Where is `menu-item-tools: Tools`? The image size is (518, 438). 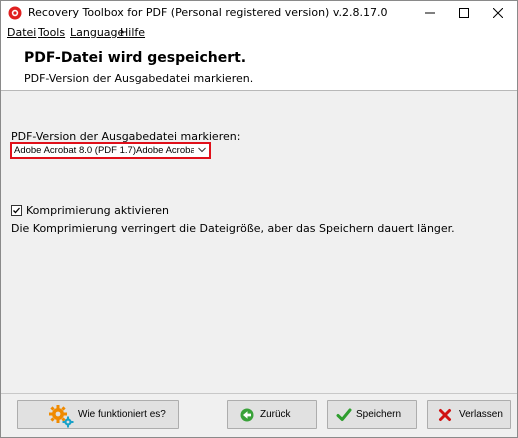 menu-item-tools: Tools is located at coordinates (51, 32).